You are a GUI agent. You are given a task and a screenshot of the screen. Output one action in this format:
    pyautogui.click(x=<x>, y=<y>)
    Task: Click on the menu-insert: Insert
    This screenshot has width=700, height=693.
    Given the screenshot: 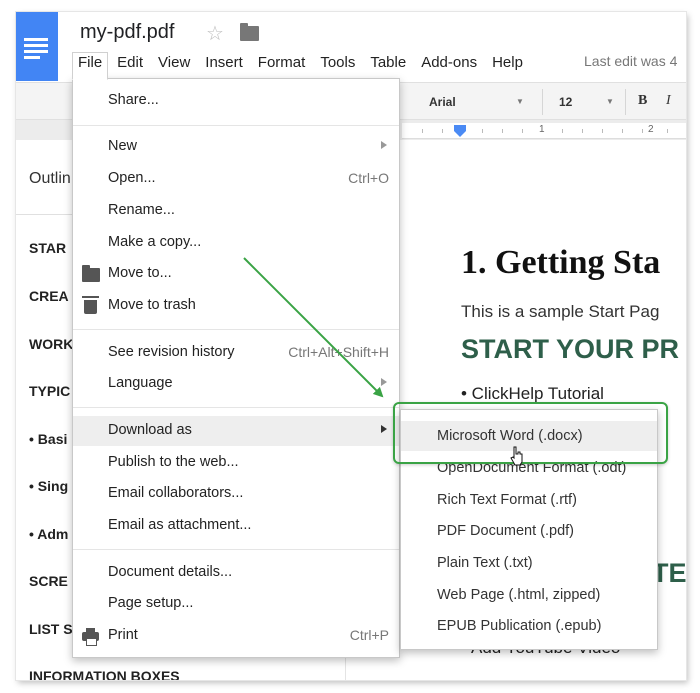 What is the action you would take?
    pyautogui.click(x=224, y=65)
    